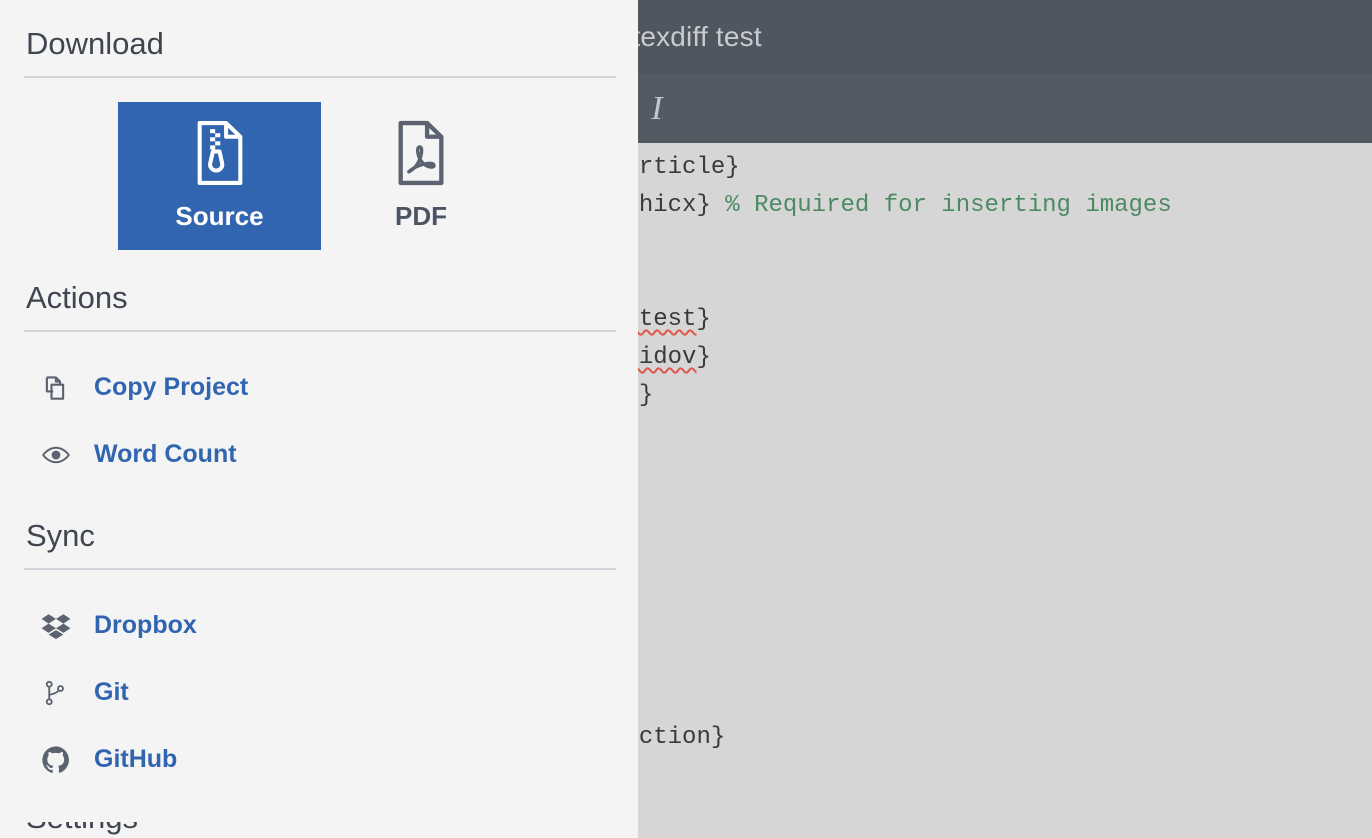 The height and width of the screenshot is (838, 1372). What do you see at coordinates (220, 155) in the screenshot?
I see `zip-file-icon` at bounding box center [220, 155].